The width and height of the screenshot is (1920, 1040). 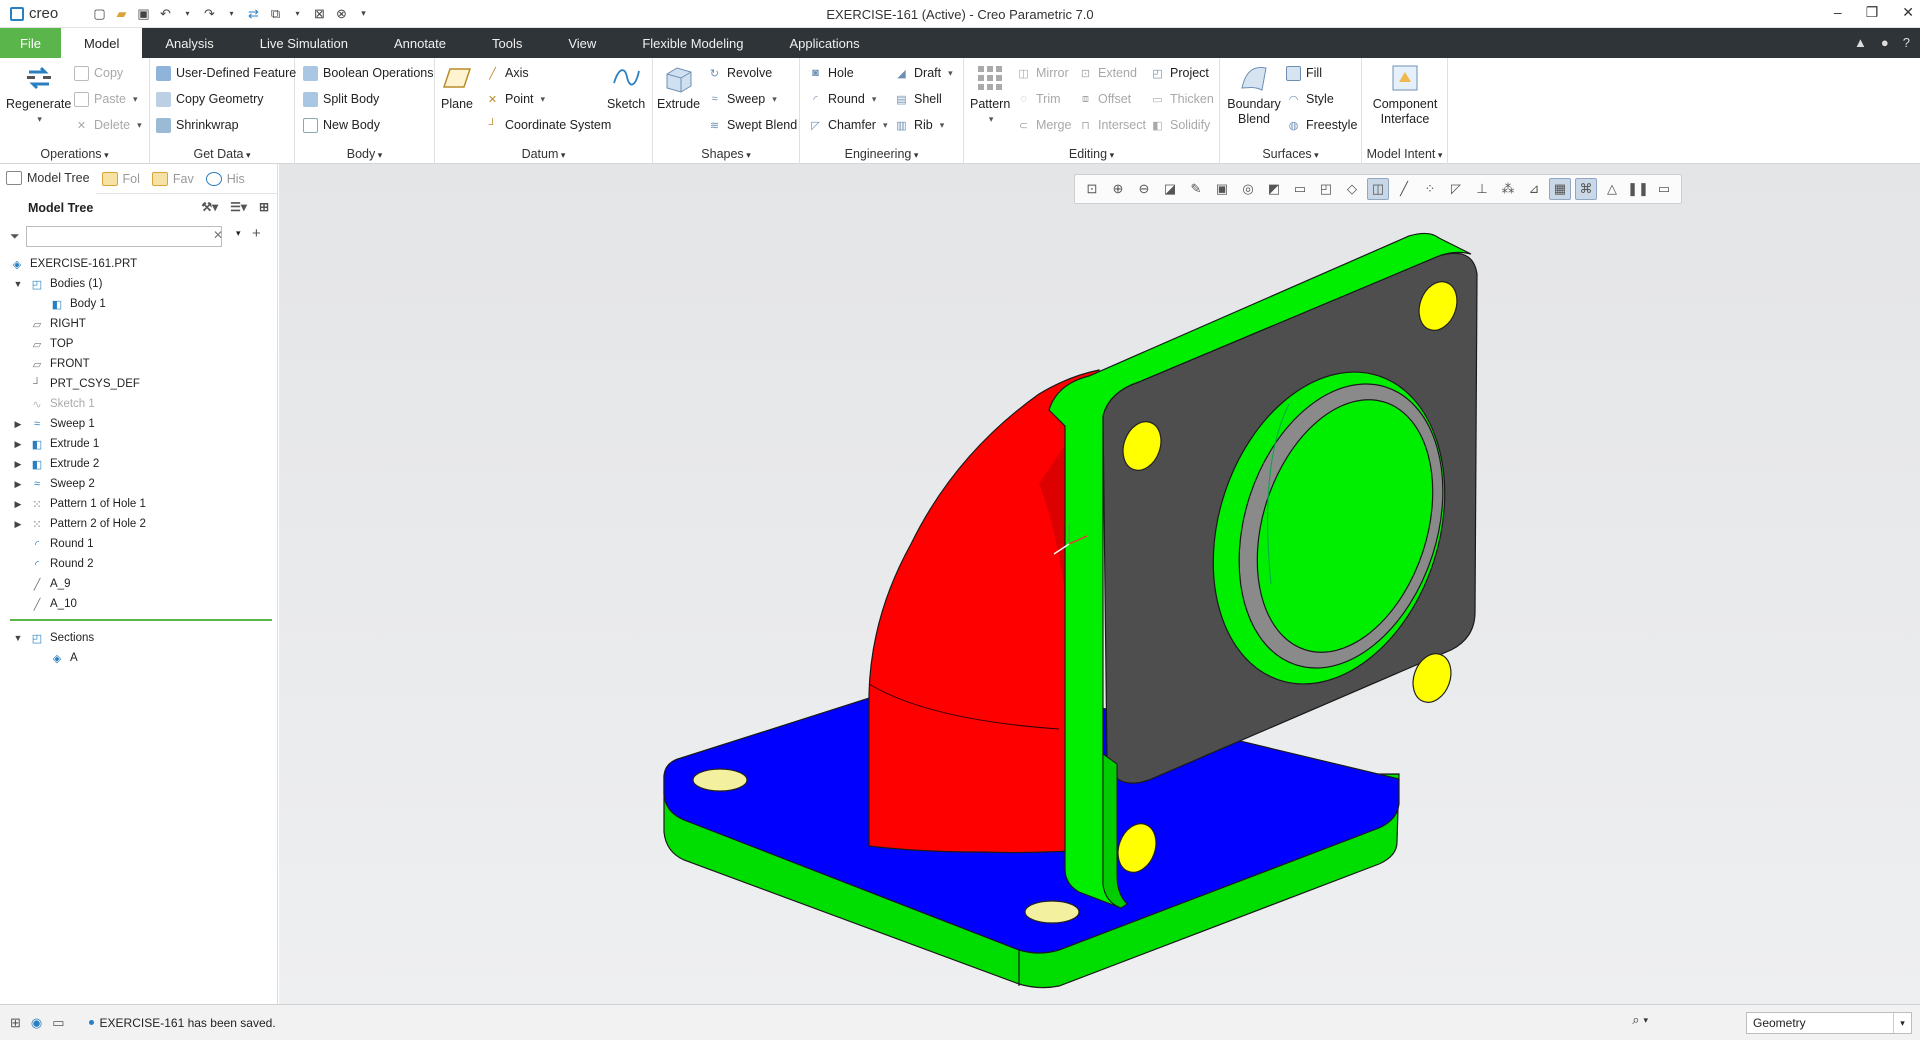 What do you see at coordinates (138, 324) in the screenshot?
I see `tree-item-right: ▱ RIGHT` at bounding box center [138, 324].